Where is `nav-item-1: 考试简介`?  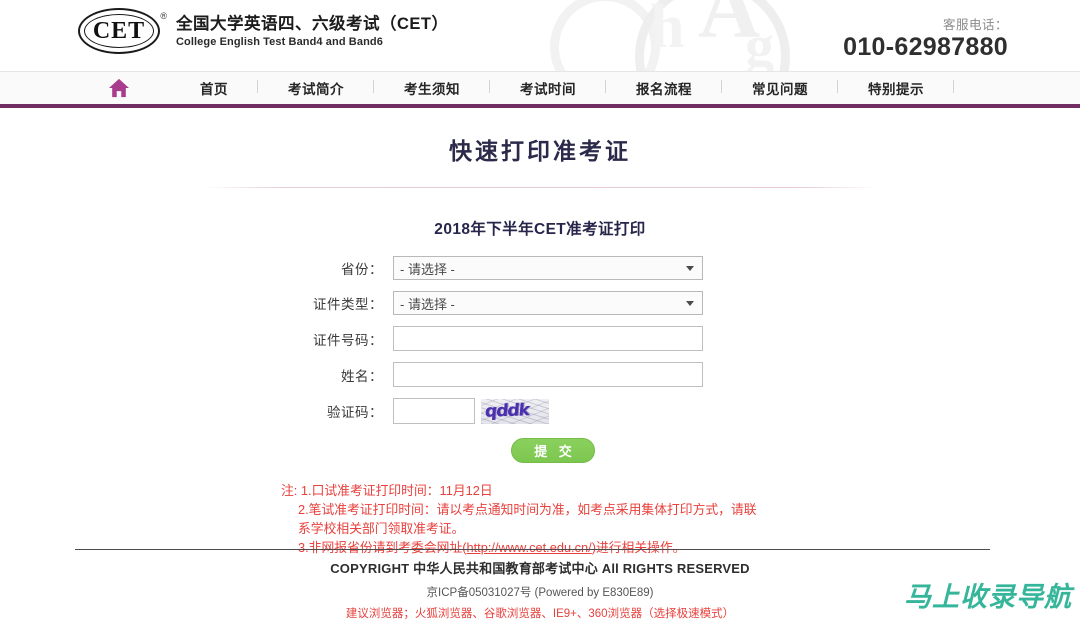 nav-item-1: 考试简介 is located at coordinates (316, 88).